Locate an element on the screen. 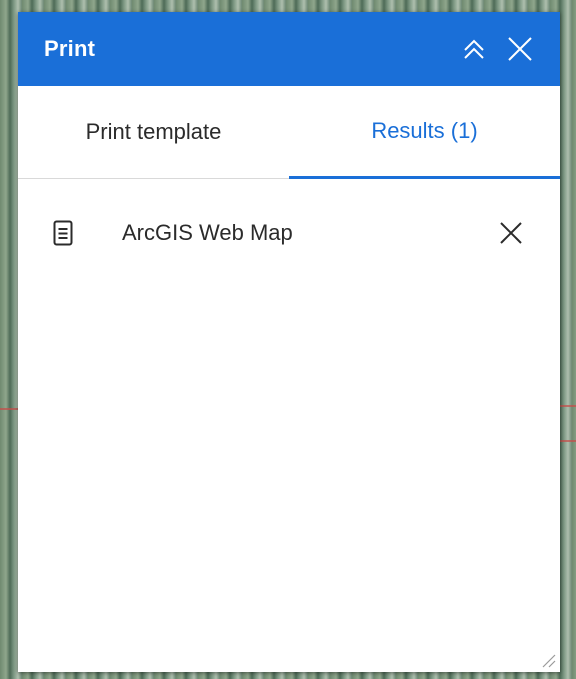  resize-handle is located at coordinates (548, 660).